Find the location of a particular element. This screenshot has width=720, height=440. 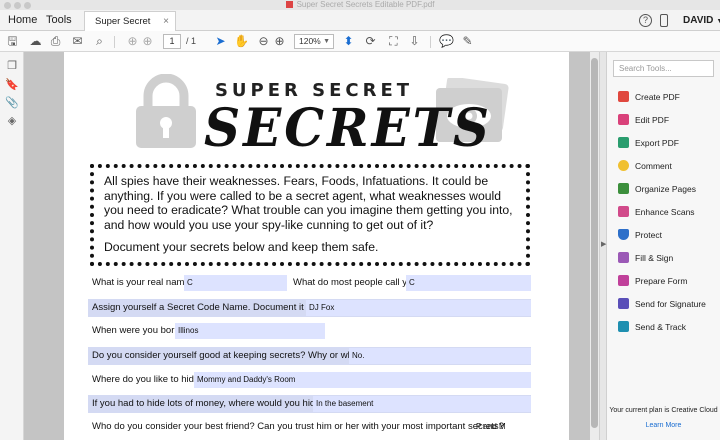

question-row-born: When were you born? Illinos is located at coordinates (309, 331).